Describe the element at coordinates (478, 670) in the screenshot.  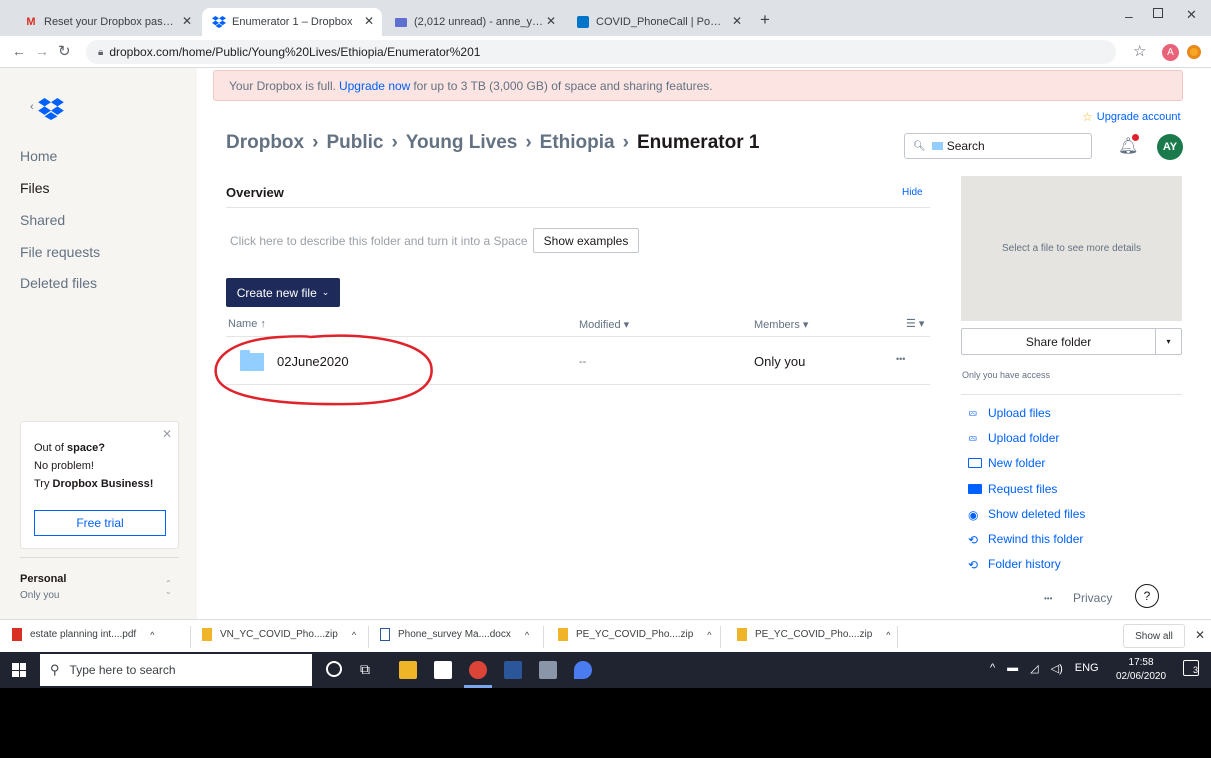
I see `chrome-icon` at that location.